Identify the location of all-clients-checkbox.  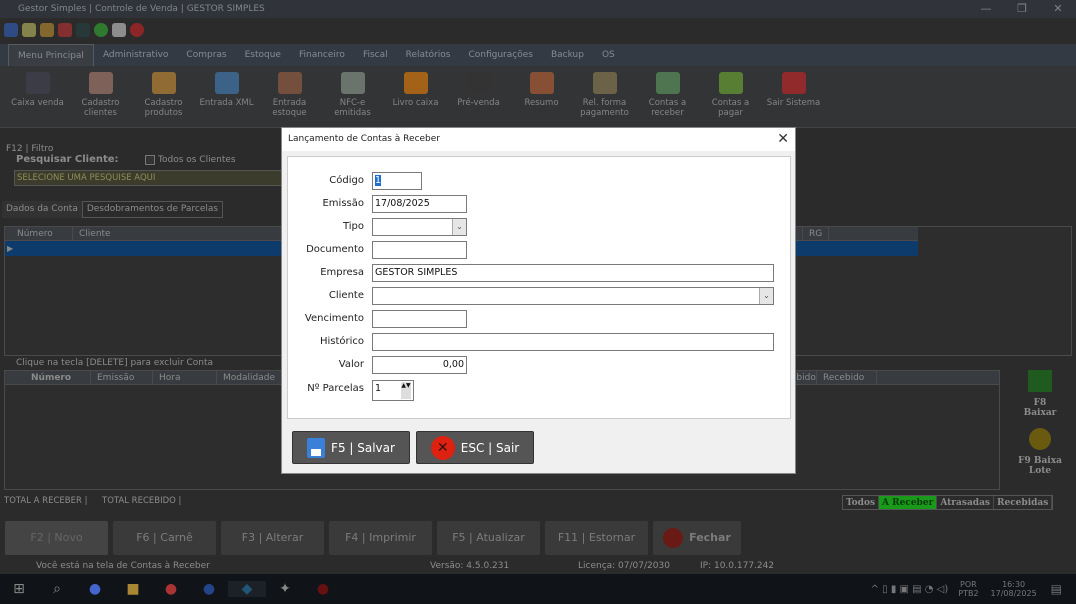
(150, 160).